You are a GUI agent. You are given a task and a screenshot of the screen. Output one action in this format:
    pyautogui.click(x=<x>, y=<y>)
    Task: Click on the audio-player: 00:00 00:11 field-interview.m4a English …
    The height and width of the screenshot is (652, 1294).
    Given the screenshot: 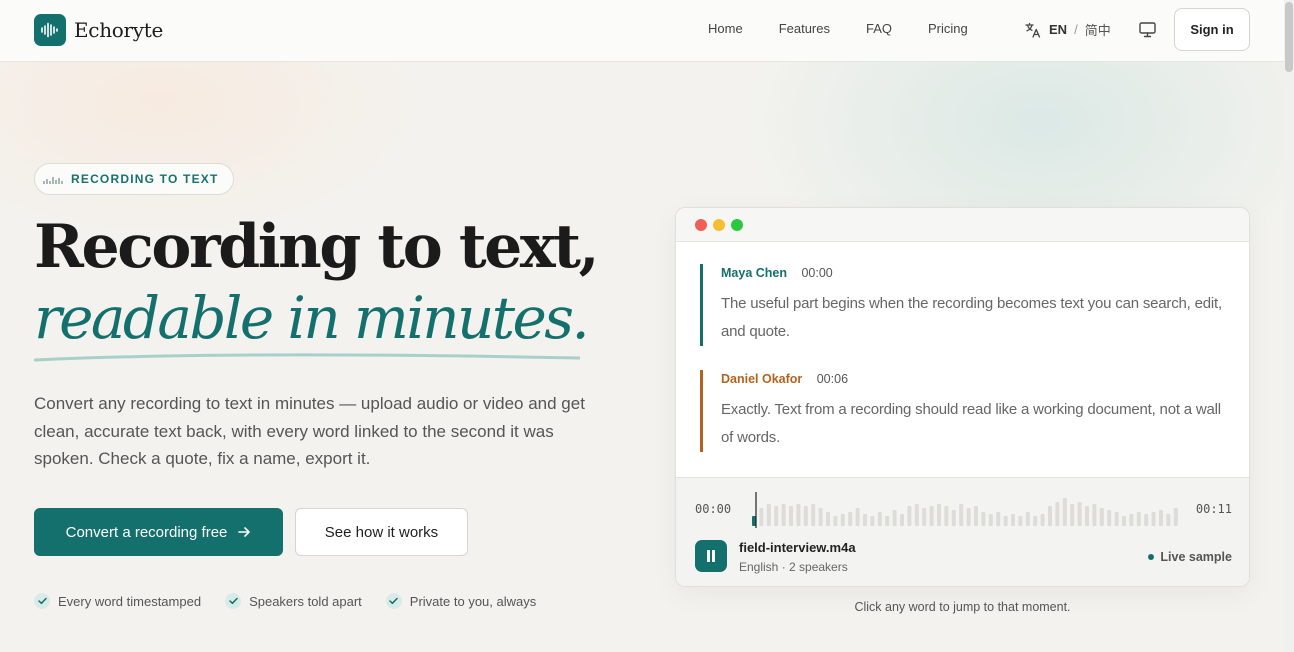 What is the action you would take?
    pyautogui.click(x=962, y=531)
    